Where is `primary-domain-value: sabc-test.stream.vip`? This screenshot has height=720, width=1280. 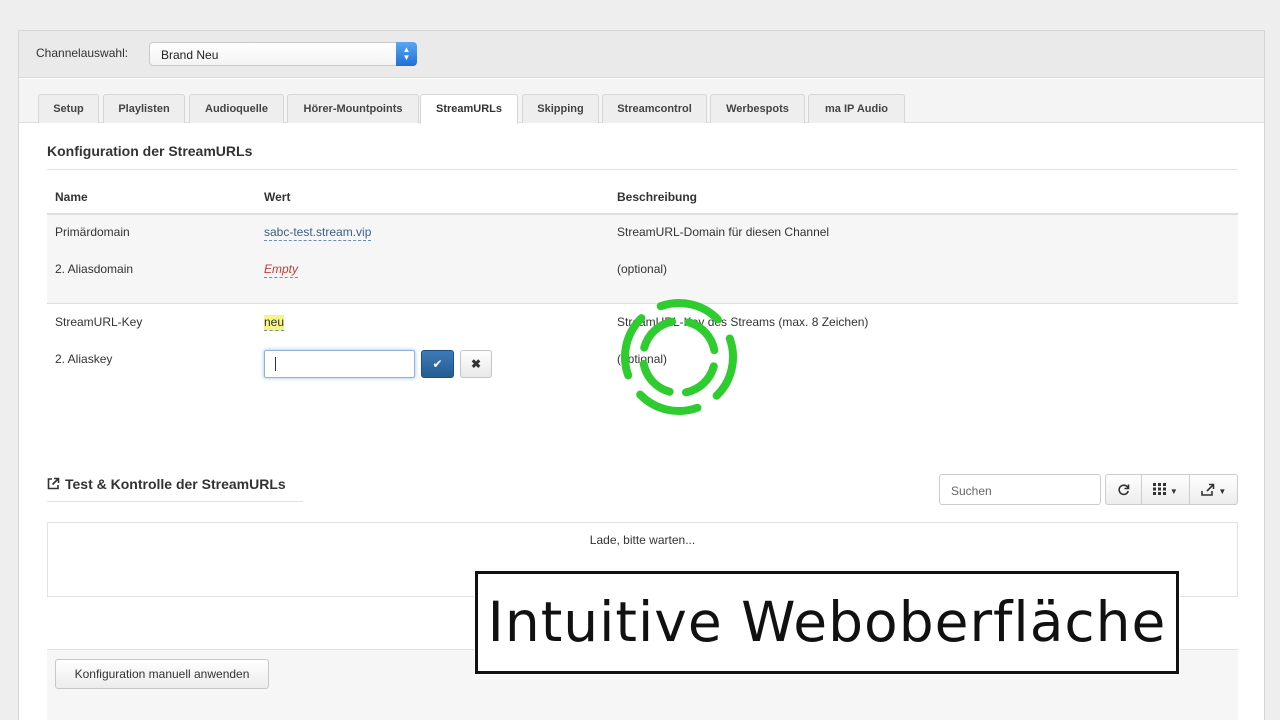 primary-domain-value: sabc-test.stream.vip is located at coordinates (318, 233).